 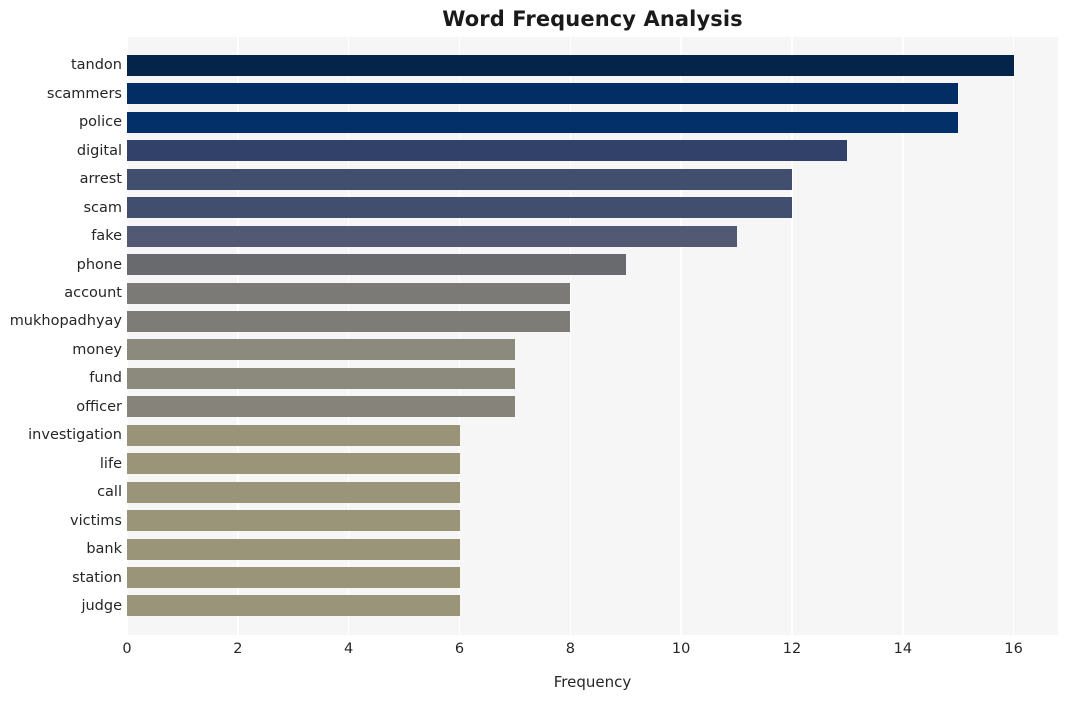 What do you see at coordinates (293, 606) in the screenshot?
I see `bar-judge` at bounding box center [293, 606].